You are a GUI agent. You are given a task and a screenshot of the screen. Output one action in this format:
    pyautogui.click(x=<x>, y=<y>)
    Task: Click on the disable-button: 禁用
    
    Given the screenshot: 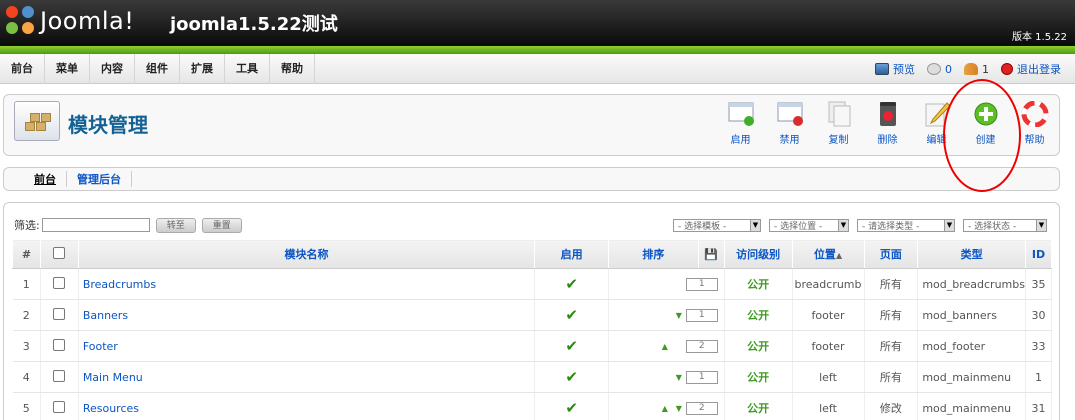 What is the action you would take?
    pyautogui.click(x=789, y=123)
    